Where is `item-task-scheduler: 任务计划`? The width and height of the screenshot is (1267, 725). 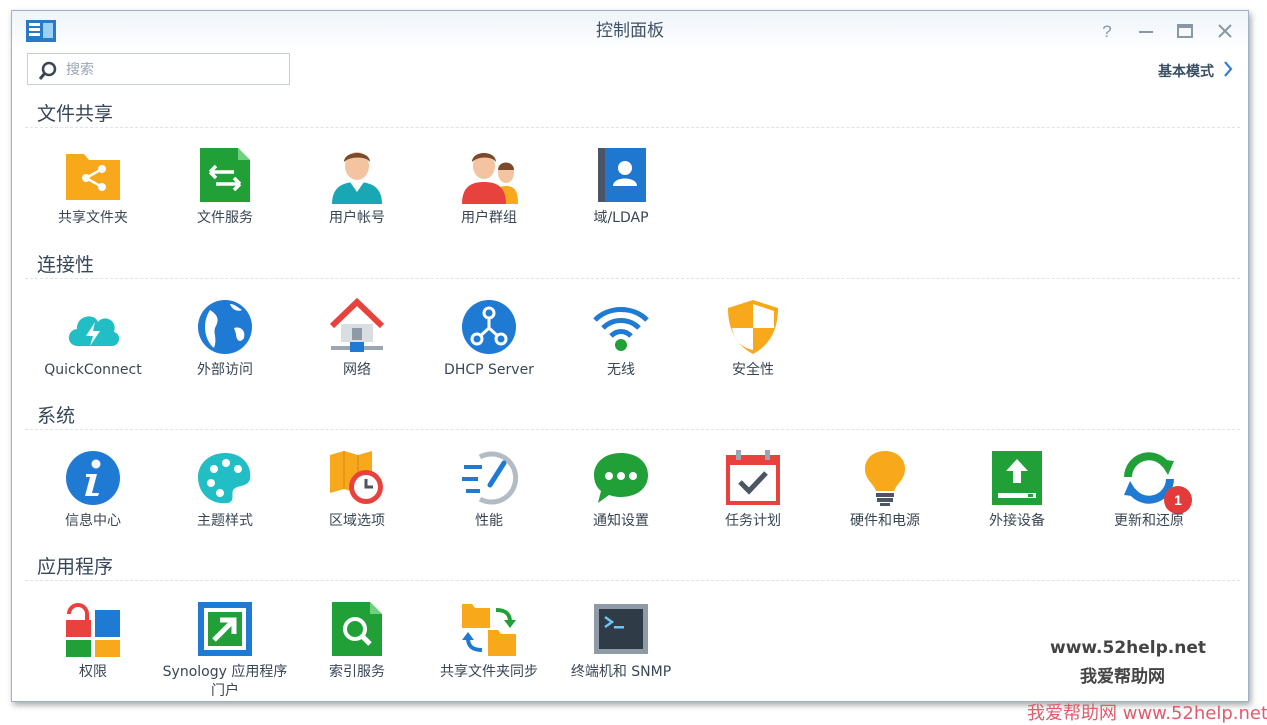 item-task-scheduler: 任务计划 is located at coordinates (753, 504).